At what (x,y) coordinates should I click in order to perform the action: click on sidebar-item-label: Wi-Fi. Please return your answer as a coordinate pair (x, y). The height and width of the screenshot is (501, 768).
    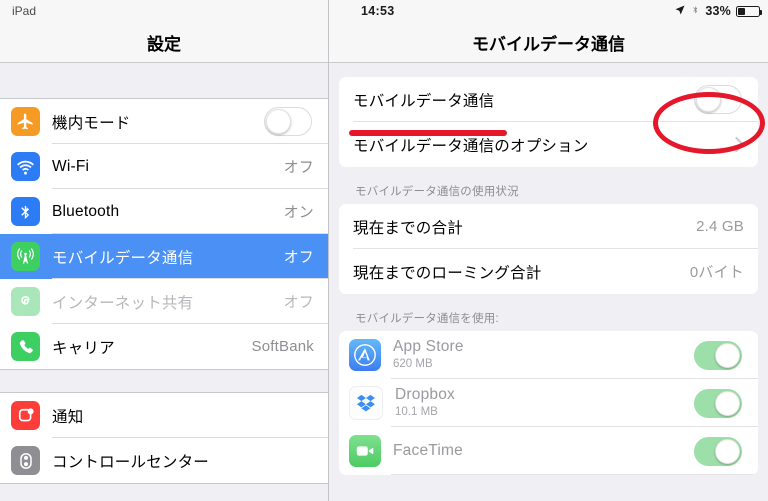
    Looking at the image, I should click on (71, 166).